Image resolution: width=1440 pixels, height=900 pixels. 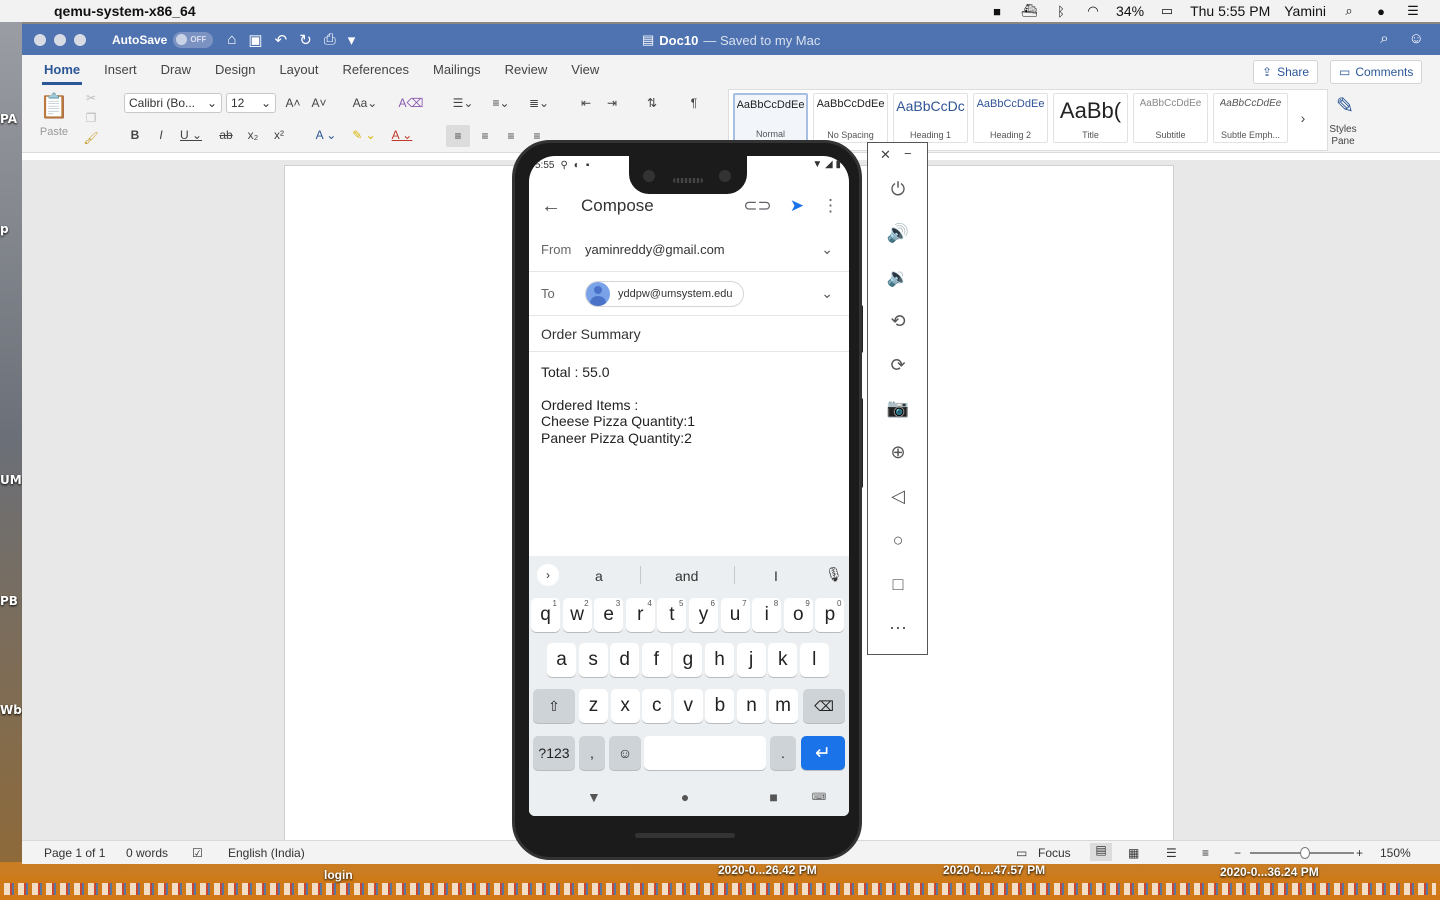 What do you see at coordinates (625, 706) in the screenshot?
I see `key-x: x` at bounding box center [625, 706].